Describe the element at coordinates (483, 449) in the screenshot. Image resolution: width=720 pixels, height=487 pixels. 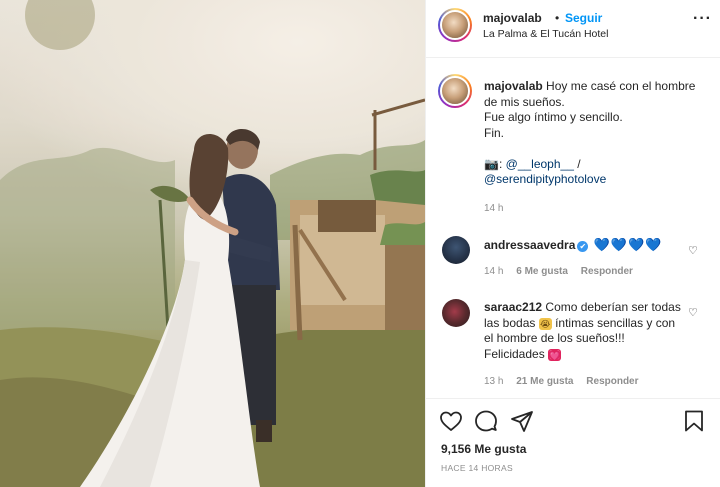
I see `likes-count: 9,156 Me gusta` at that location.